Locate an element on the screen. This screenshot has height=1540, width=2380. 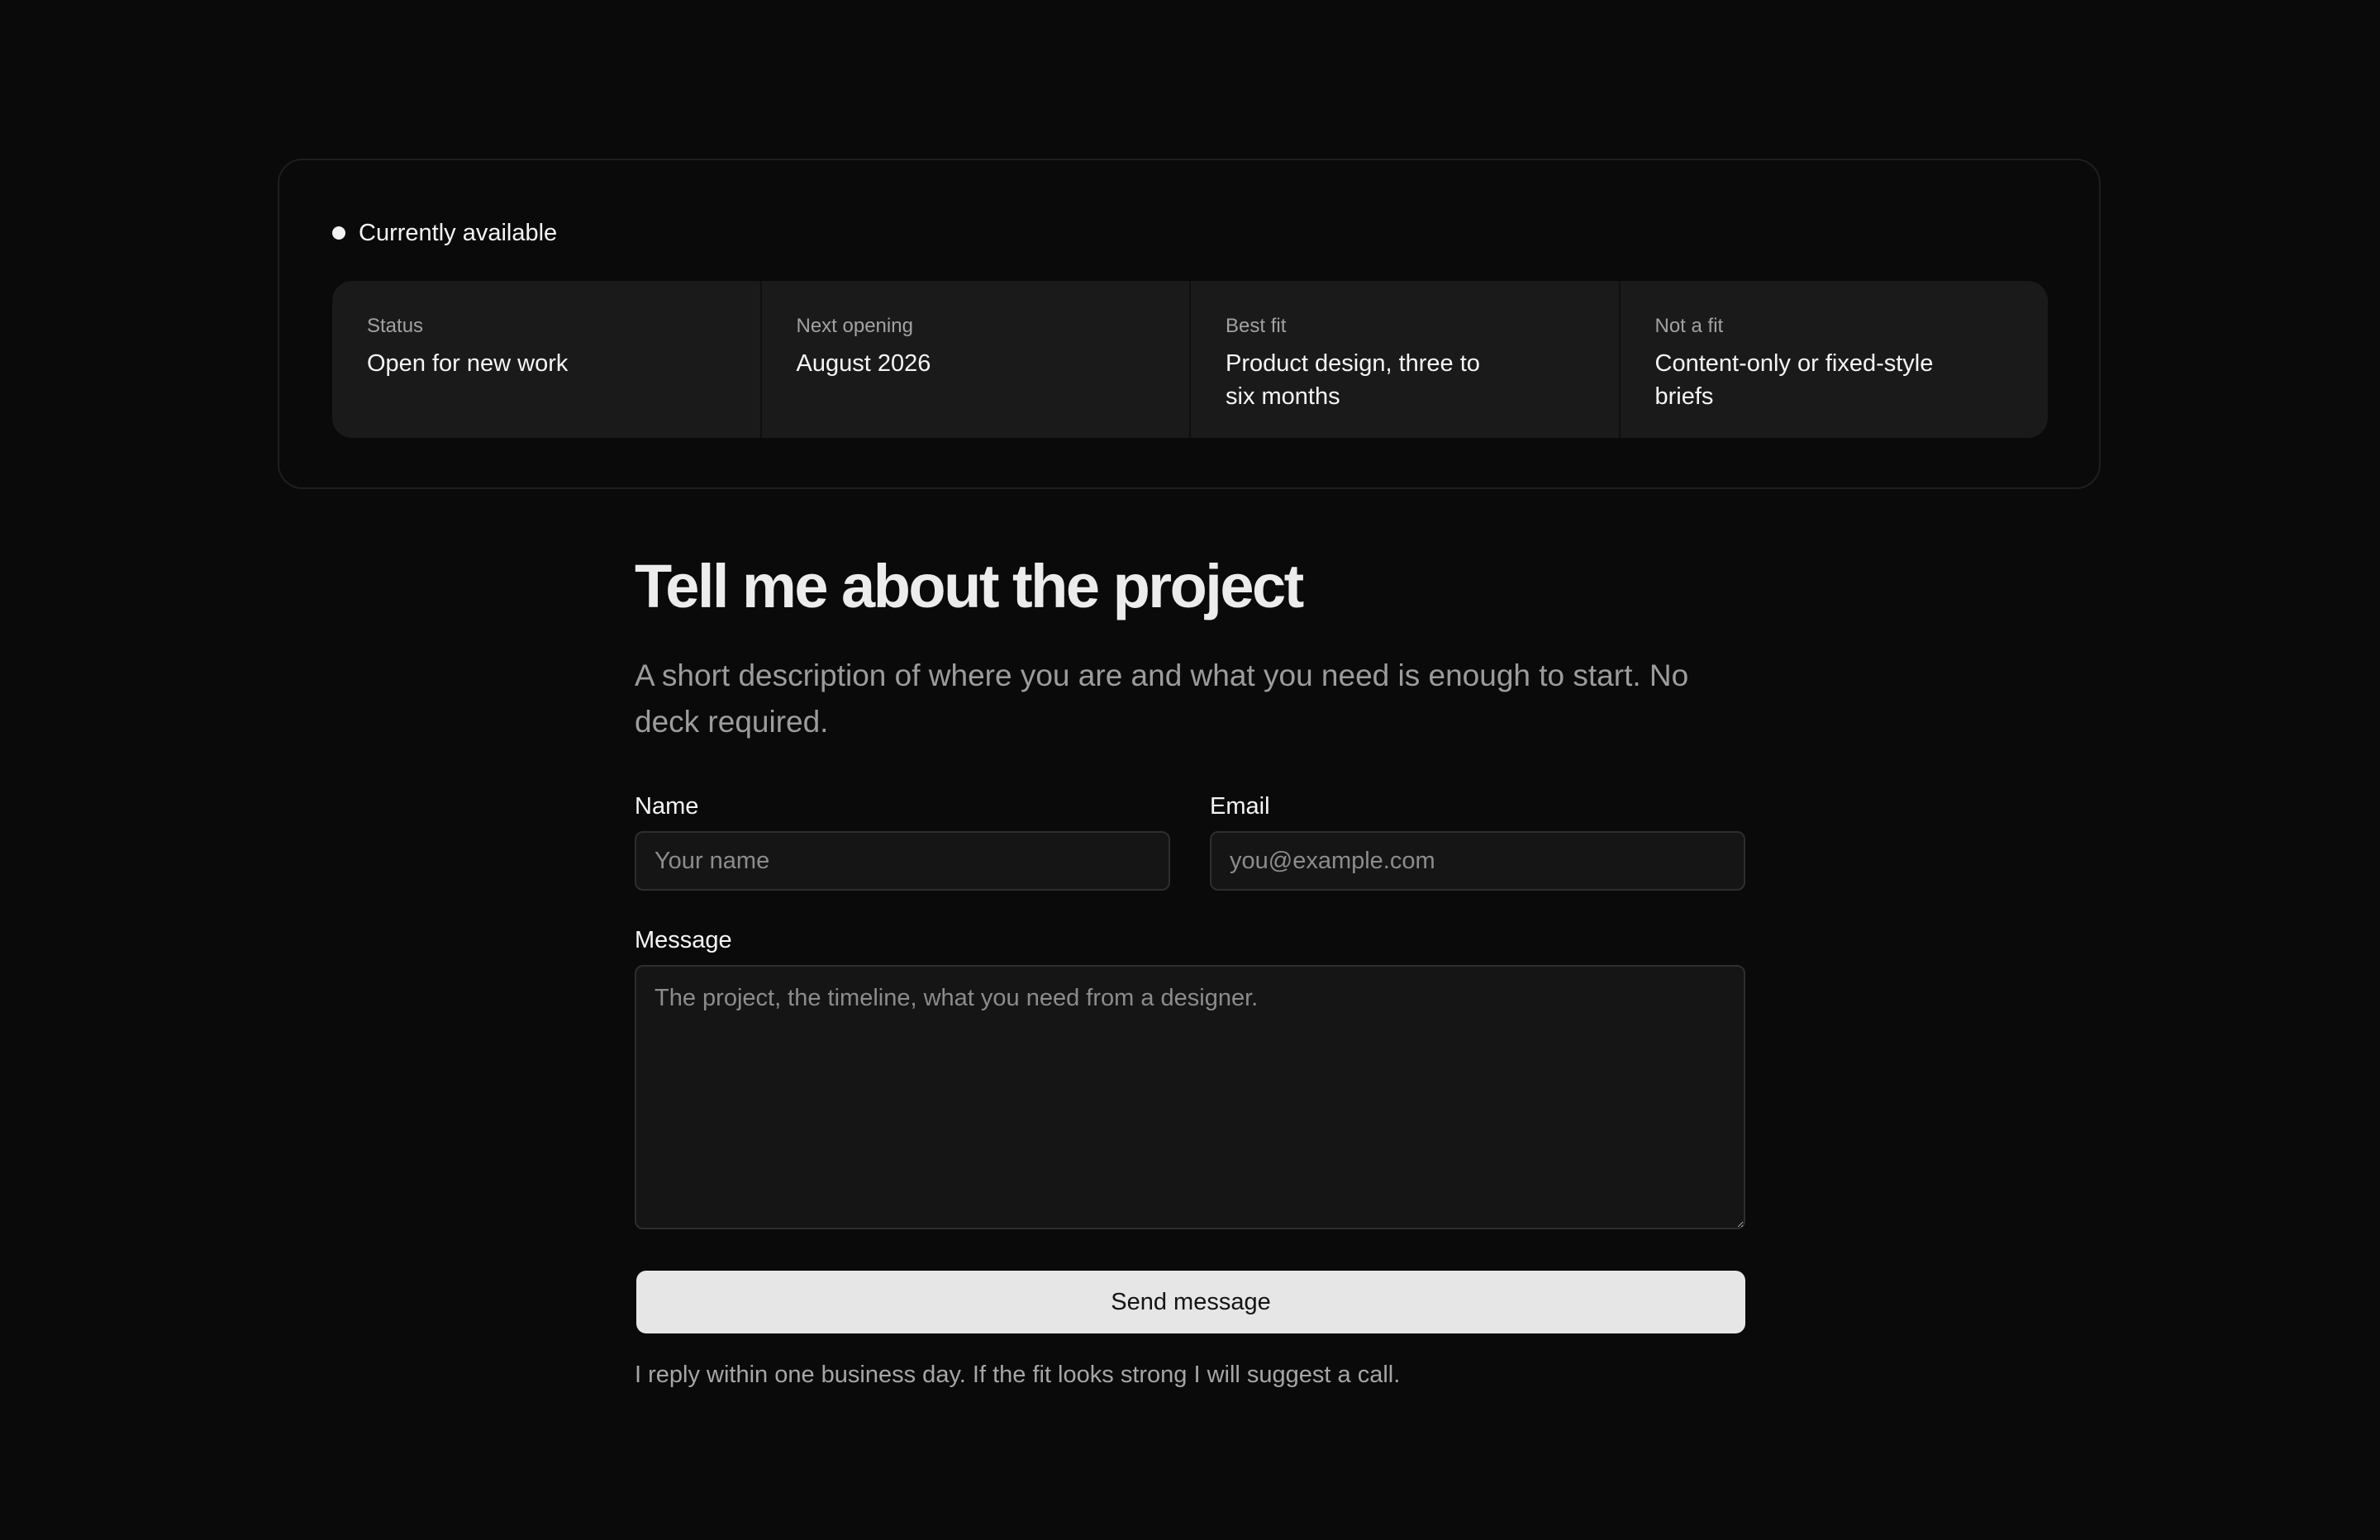
fact-next-opening: Next opening August 2026 is located at coordinates (976, 359).